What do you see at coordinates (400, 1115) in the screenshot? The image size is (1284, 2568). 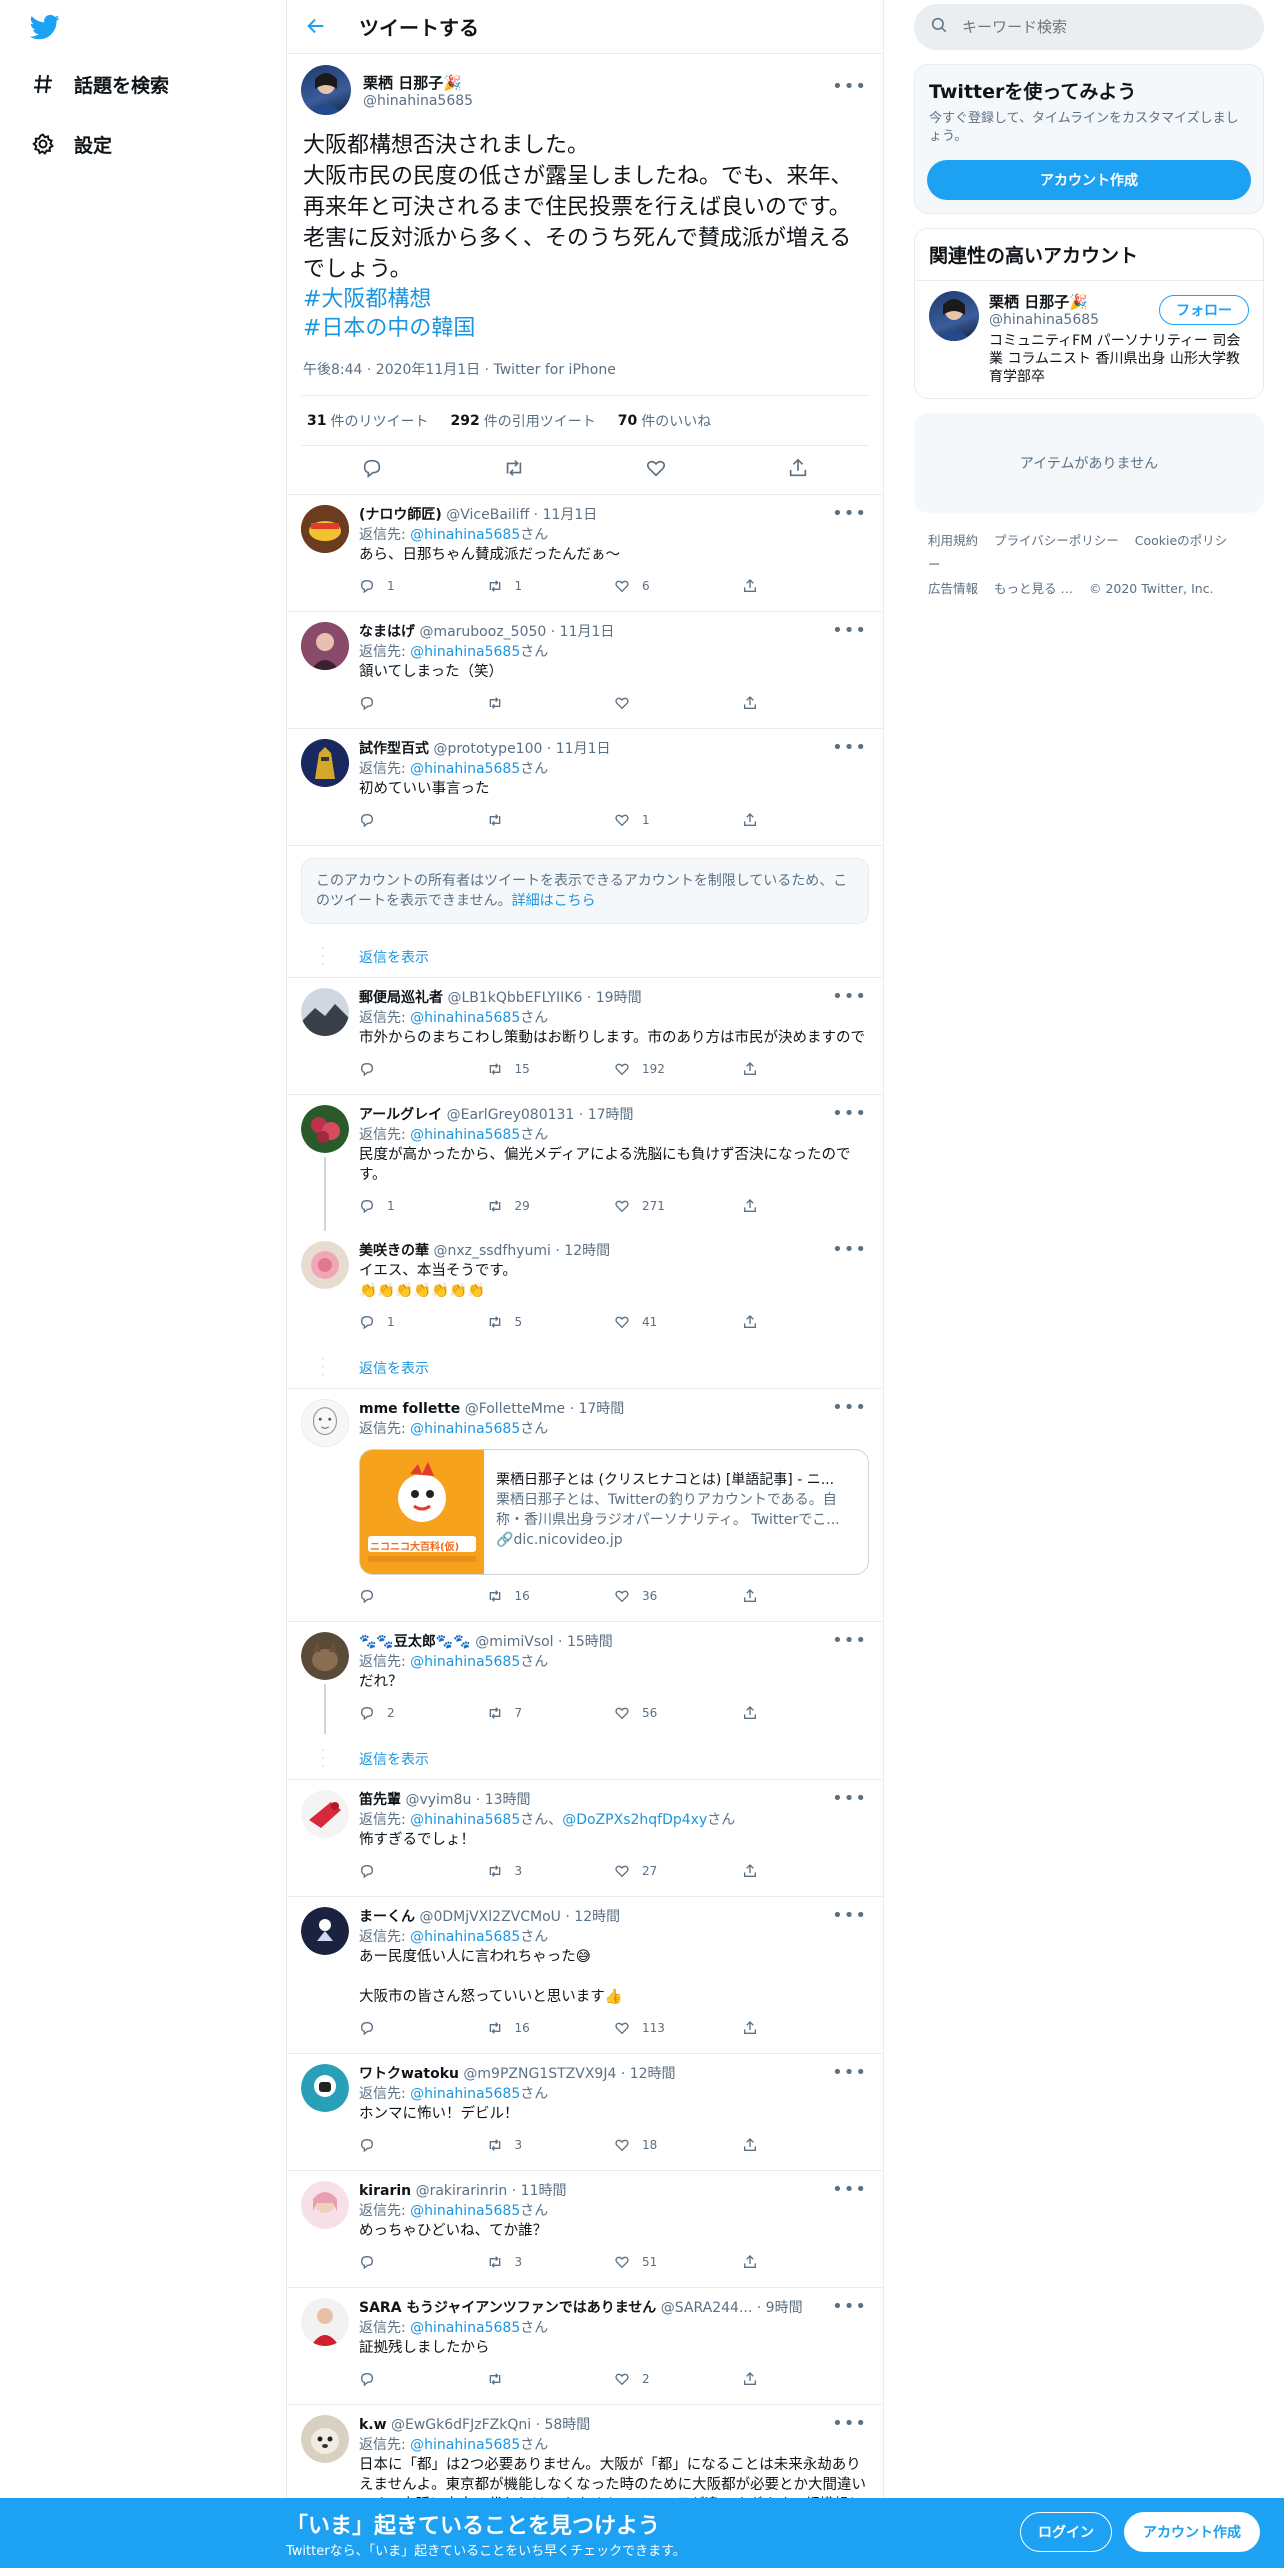 I see `reply-author-name: アールグレイ` at bounding box center [400, 1115].